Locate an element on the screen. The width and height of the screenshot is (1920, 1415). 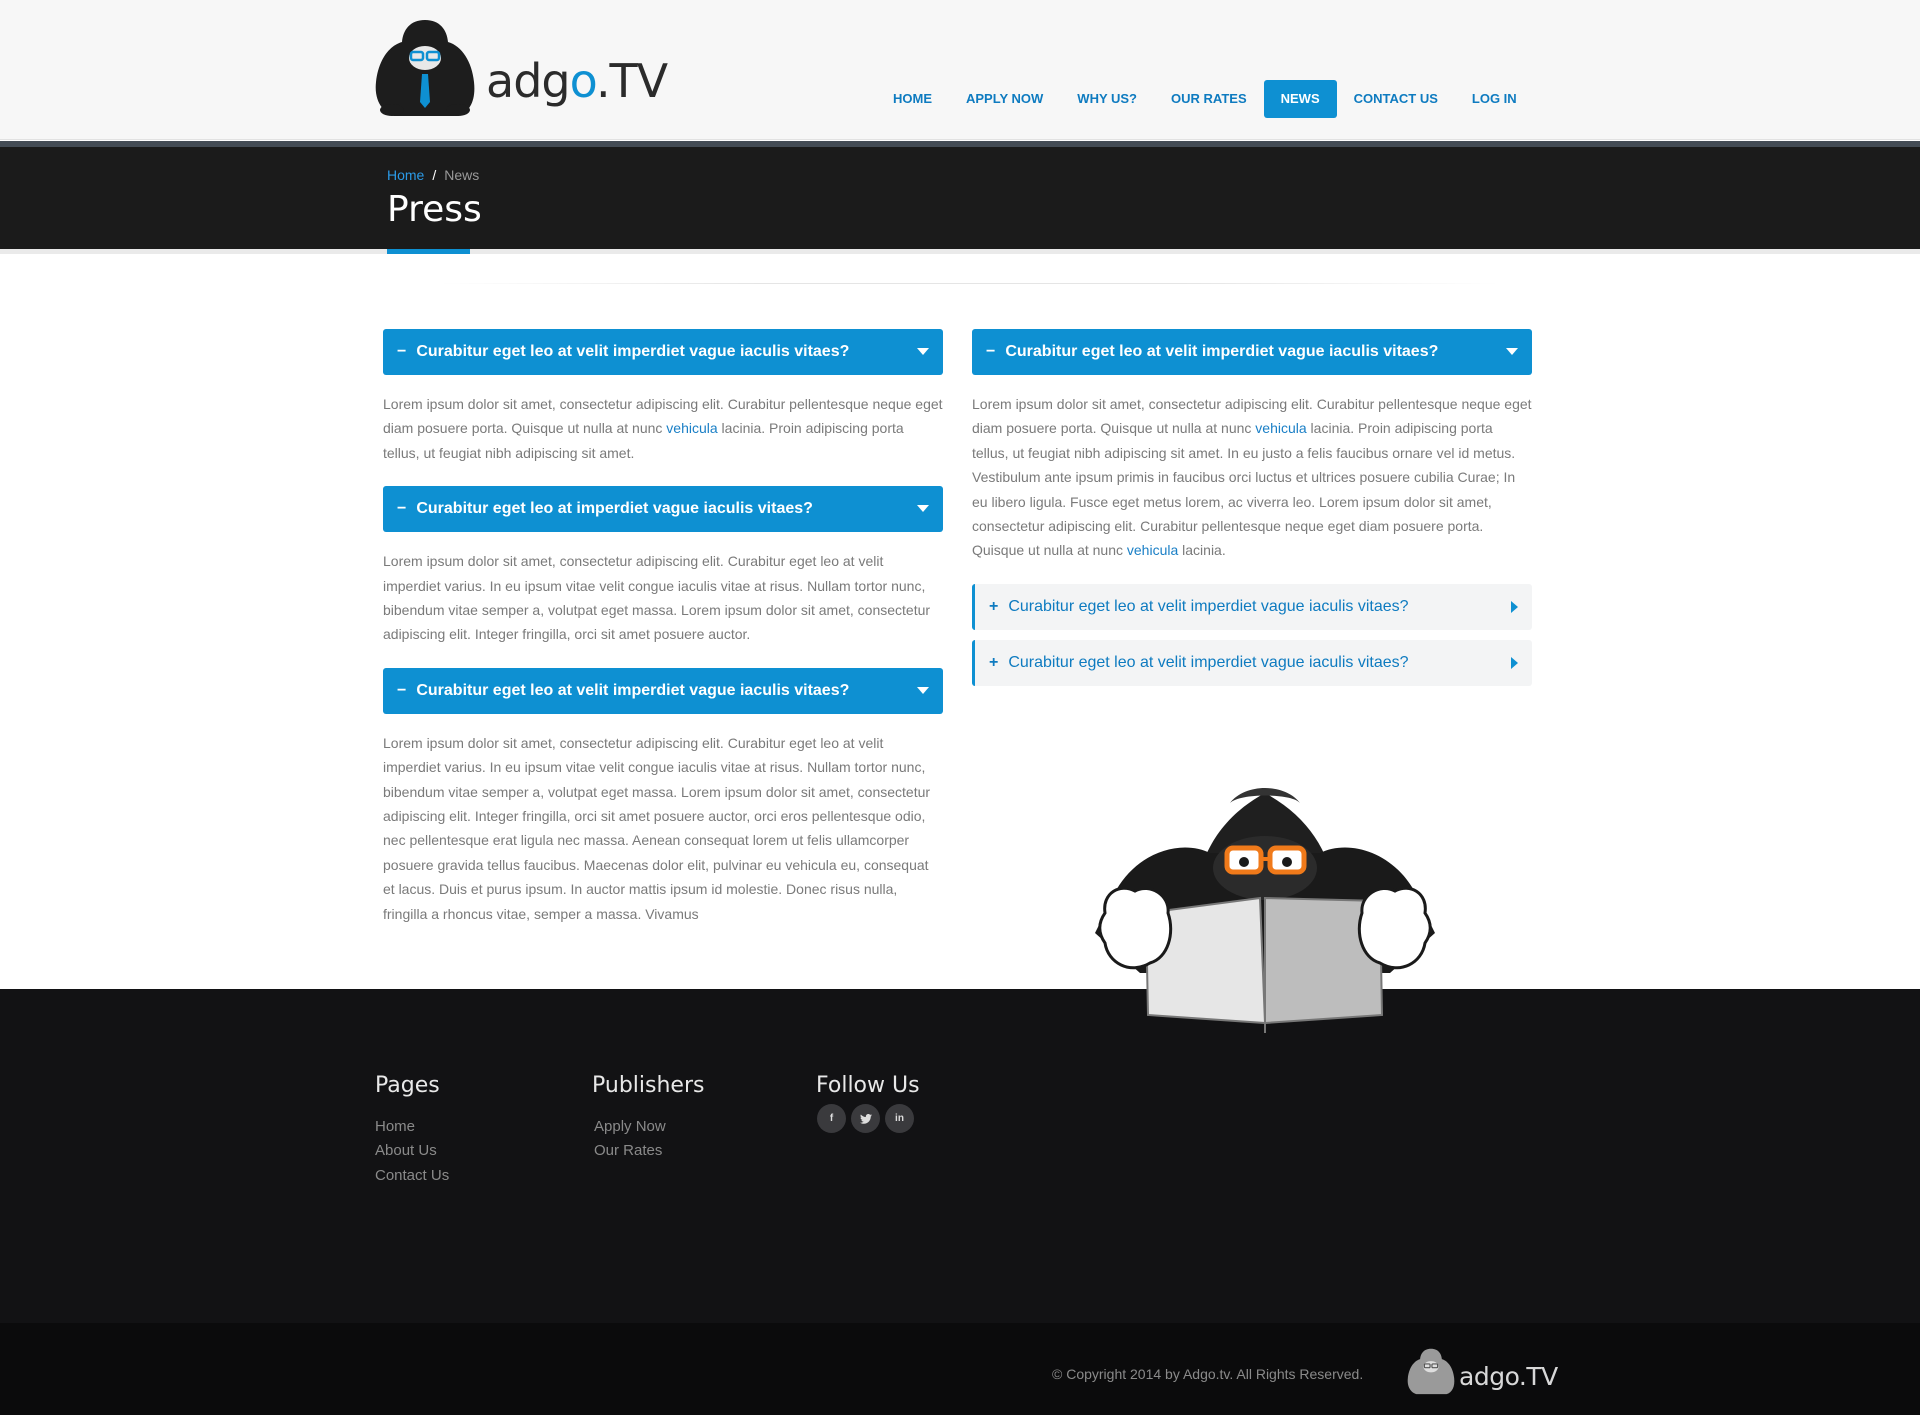
twitter-icon is located at coordinates (865, 1118).